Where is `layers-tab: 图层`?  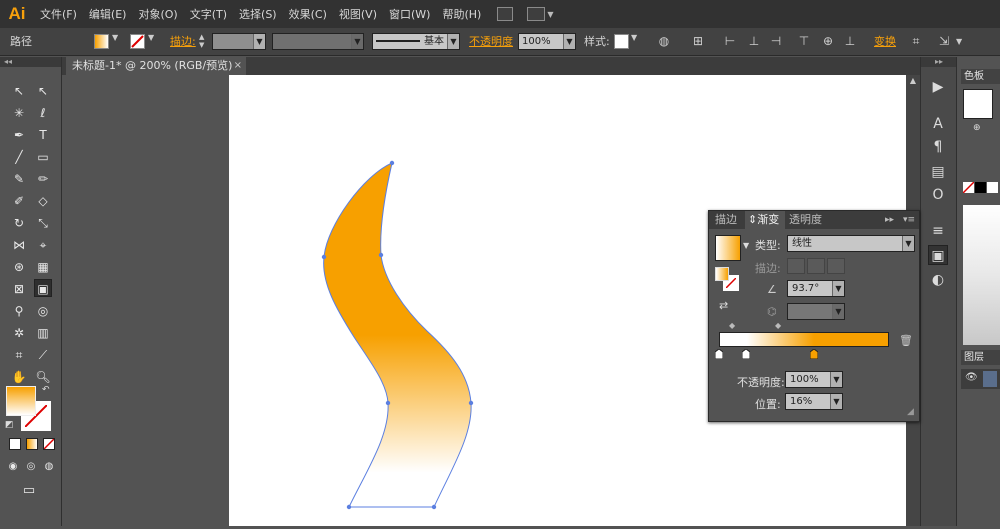 layers-tab: 图层 is located at coordinates (980, 357).